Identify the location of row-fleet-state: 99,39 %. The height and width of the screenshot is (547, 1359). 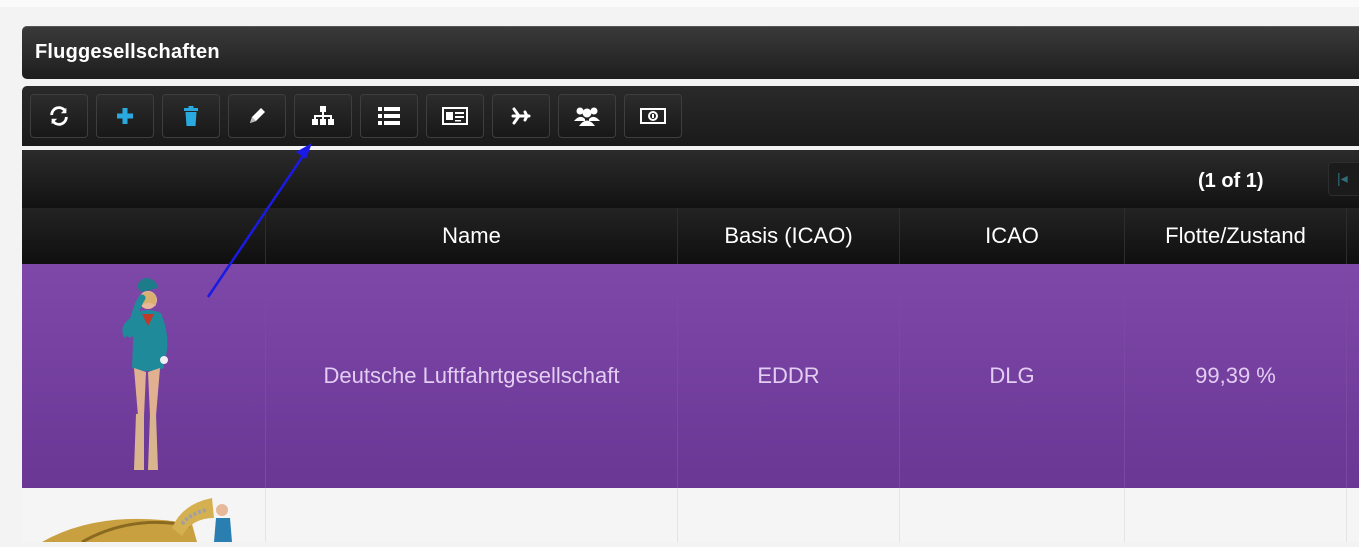
(1235, 376).